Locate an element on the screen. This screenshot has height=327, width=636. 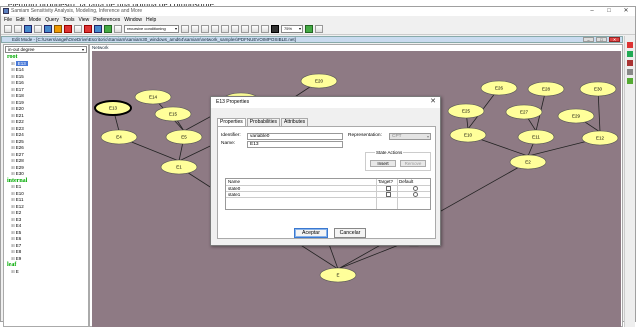
network-node-E4: E4 is located at coordinates (119, 137).